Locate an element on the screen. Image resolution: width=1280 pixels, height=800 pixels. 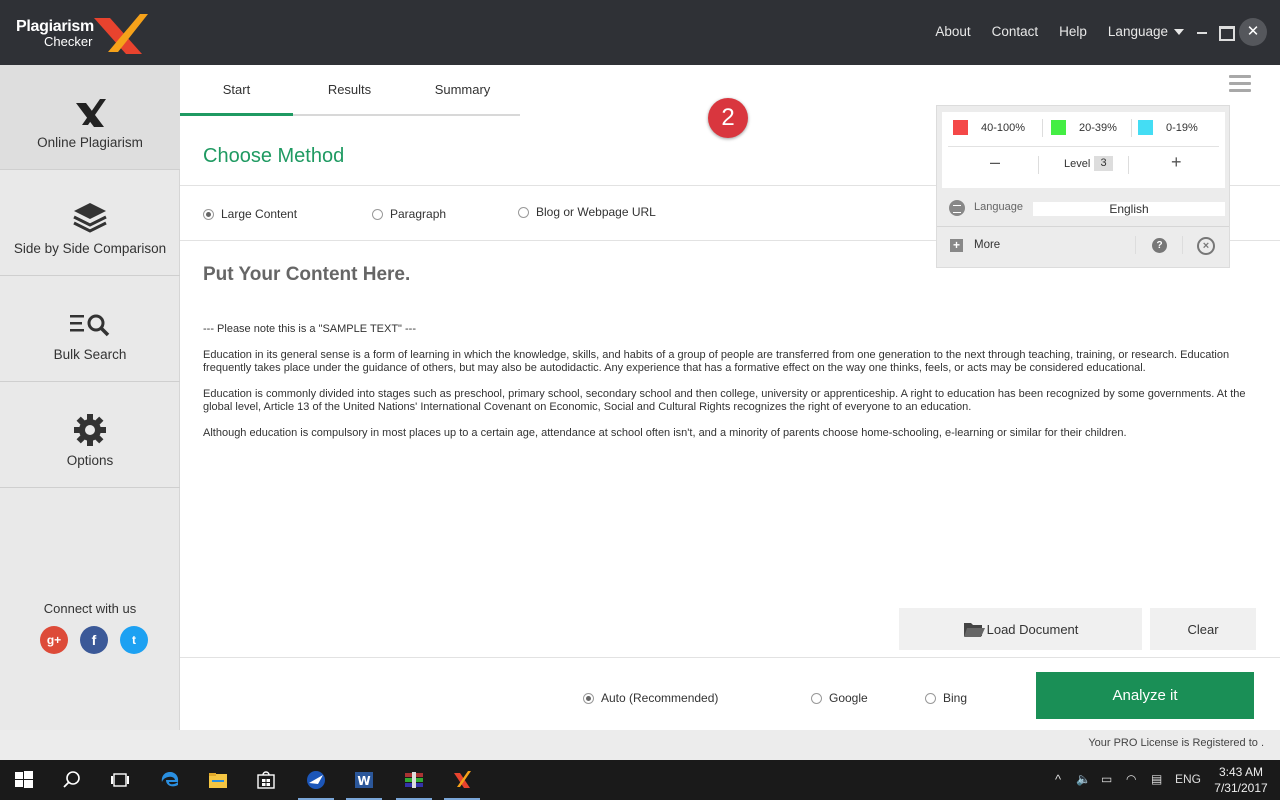
tab-bar: Start Results Summary is located at coordinates (350, 90).